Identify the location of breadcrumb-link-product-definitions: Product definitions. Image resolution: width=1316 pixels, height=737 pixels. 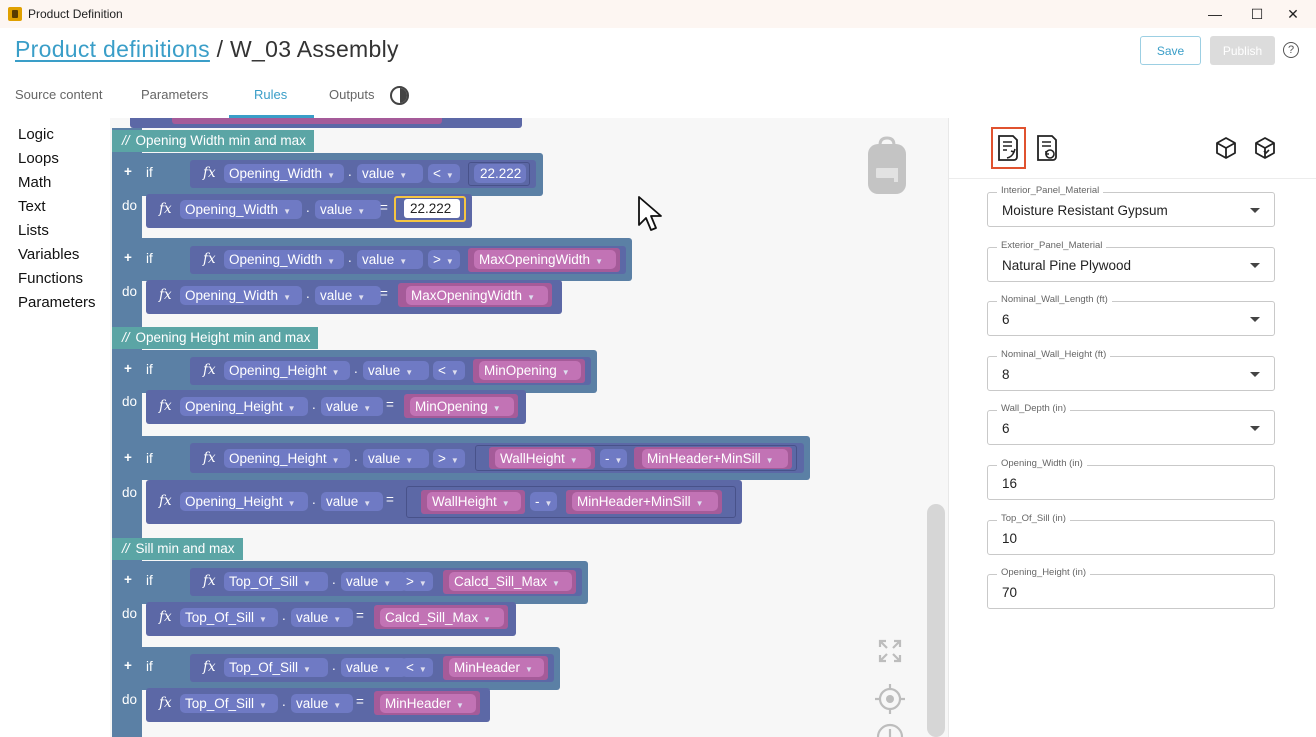
(112, 49).